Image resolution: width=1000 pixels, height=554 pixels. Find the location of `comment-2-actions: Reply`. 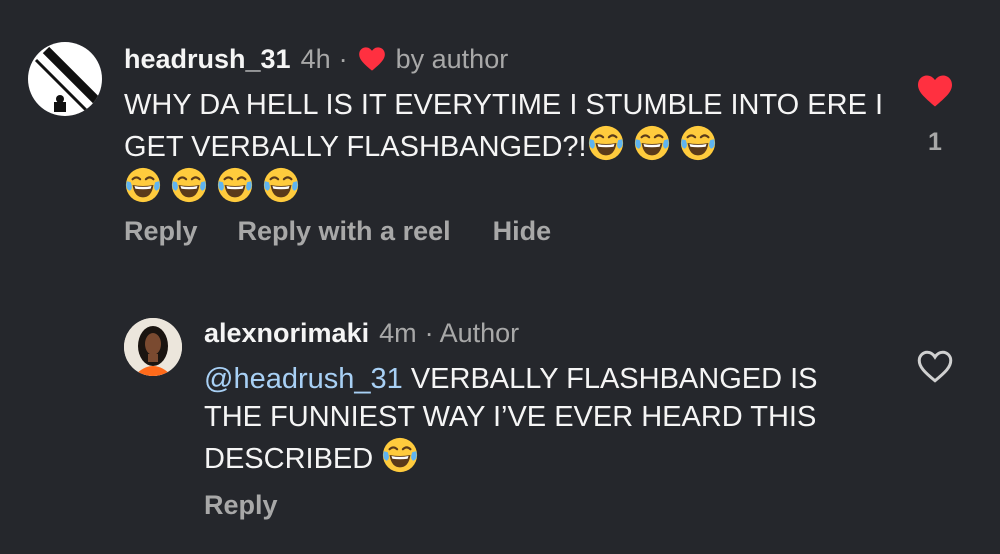

comment-2-actions: Reply is located at coordinates (241, 505).